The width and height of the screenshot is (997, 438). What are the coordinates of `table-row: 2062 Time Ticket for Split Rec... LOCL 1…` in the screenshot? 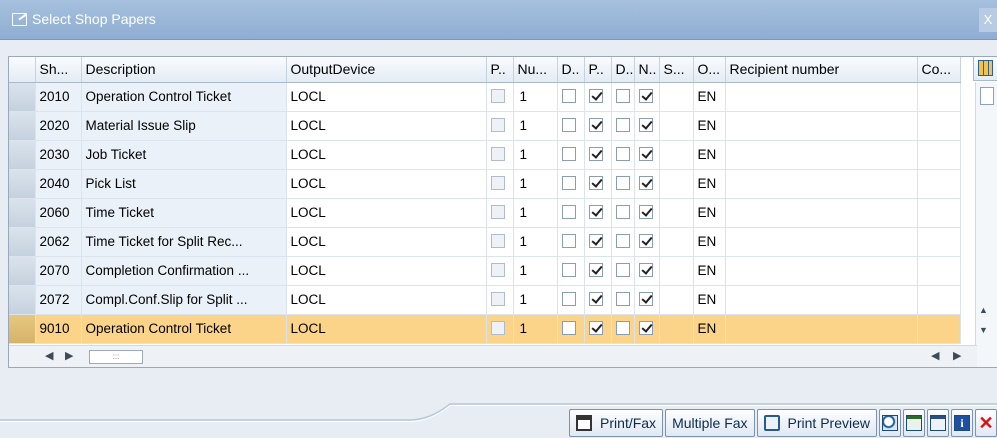 It's located at (485, 242).